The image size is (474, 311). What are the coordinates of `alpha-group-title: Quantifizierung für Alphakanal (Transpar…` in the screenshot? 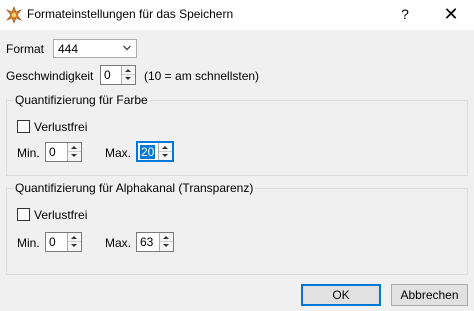 It's located at (134, 188).